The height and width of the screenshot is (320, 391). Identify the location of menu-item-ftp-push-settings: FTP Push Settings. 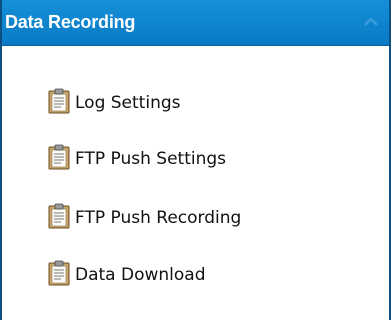
(137, 159).